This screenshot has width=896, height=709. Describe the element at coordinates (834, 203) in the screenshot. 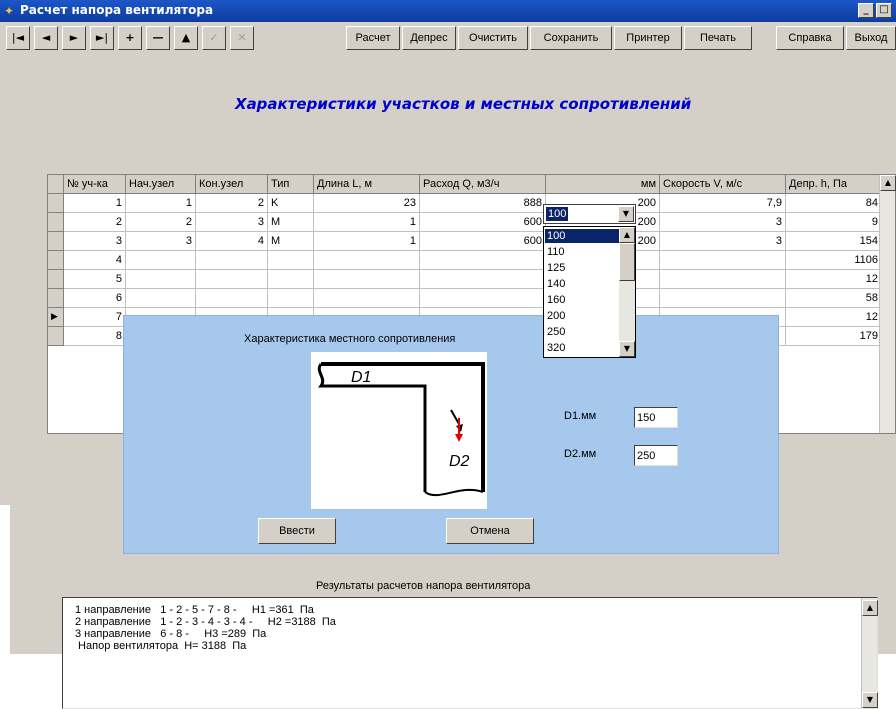

I see `cell-depression: 84` at that location.